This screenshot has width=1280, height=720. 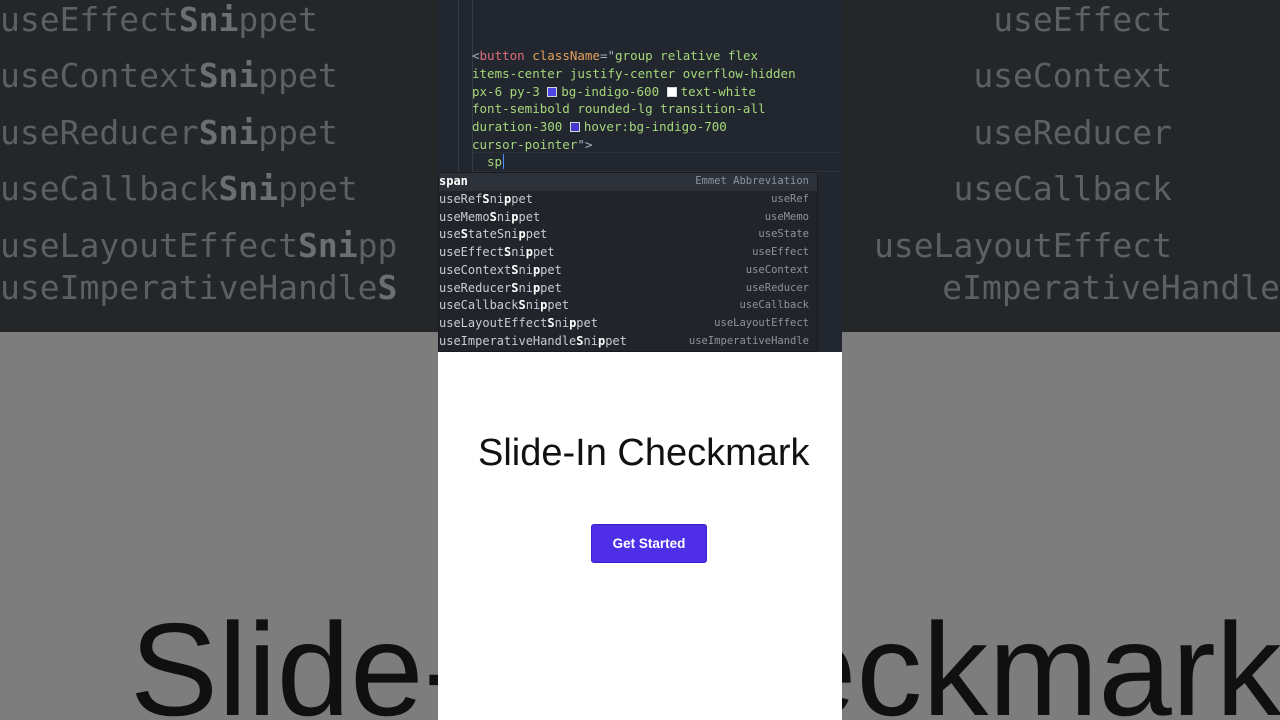 I want to click on code-line: cursor-pointer">, so click(x=532, y=144).